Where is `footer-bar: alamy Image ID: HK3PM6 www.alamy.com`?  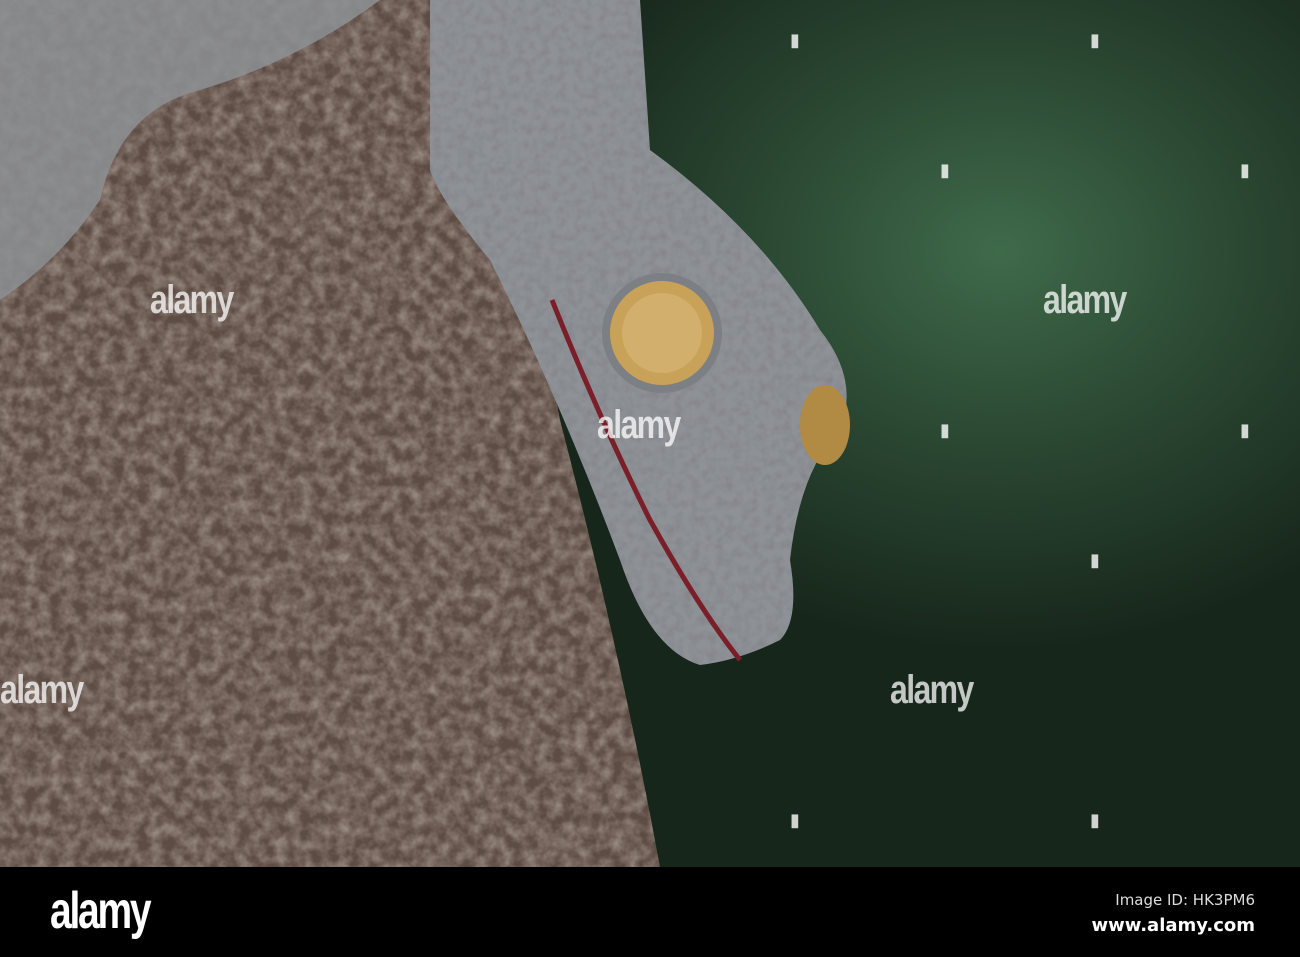
footer-bar: alamy Image ID: HK3PM6 www.alamy.com is located at coordinates (650, 912).